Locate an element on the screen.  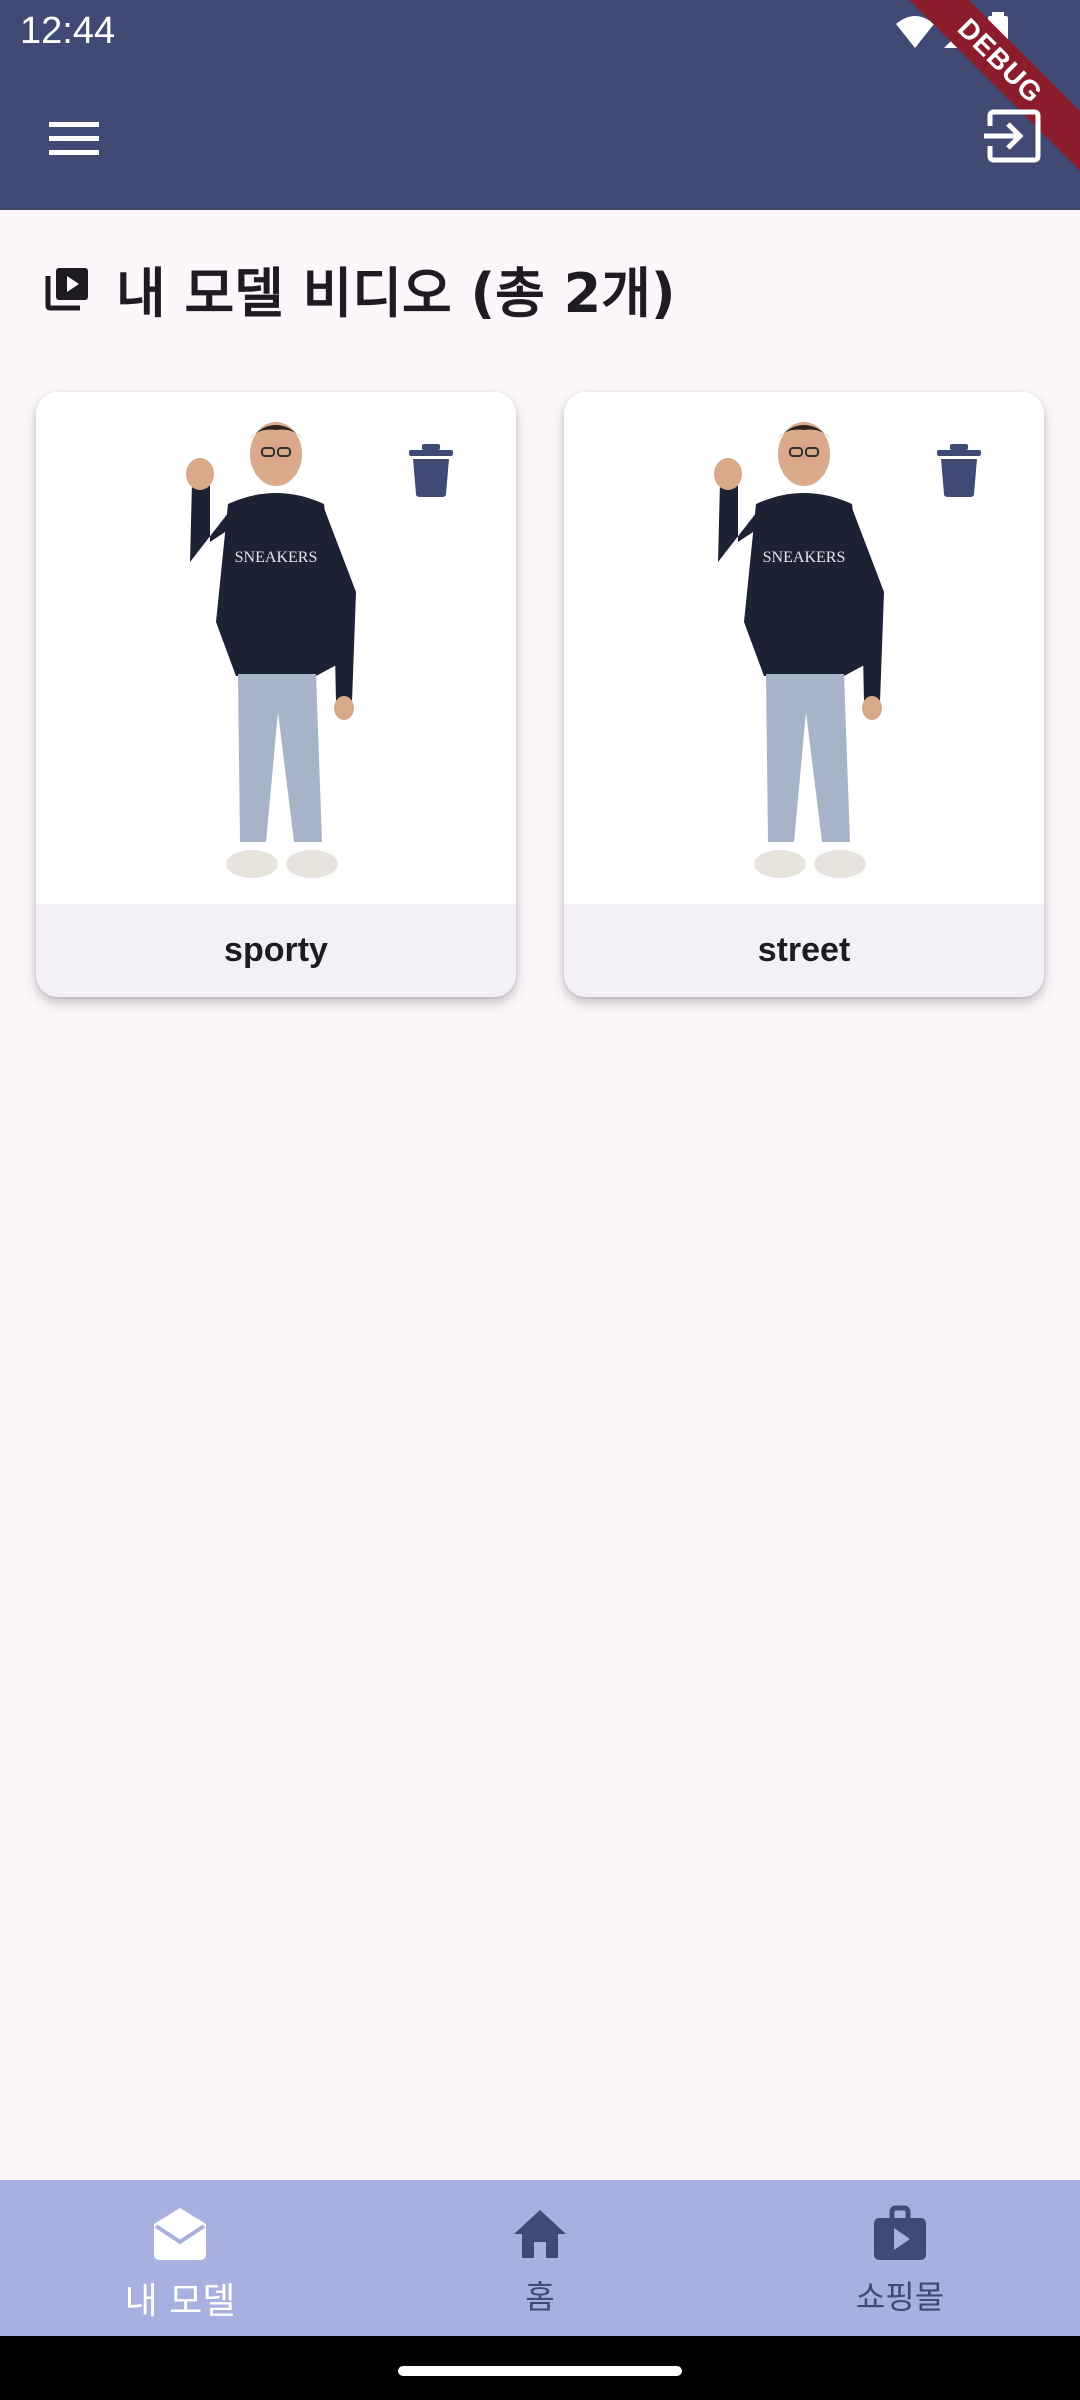
page-title: 내 모델 비디오 (총 2개) is located at coordinates (360, 288).